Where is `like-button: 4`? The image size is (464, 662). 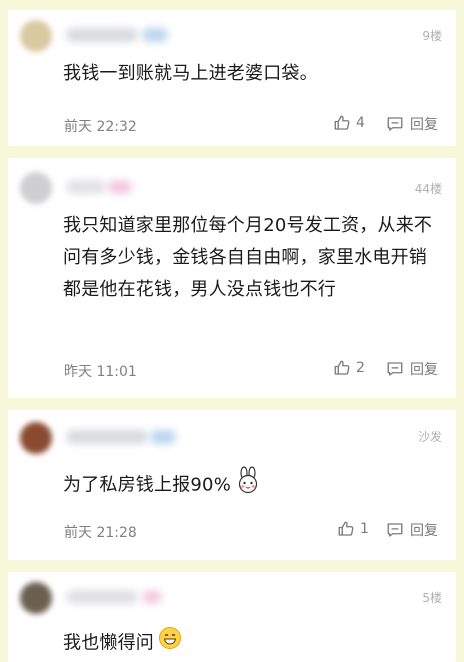 like-button: 4 is located at coordinates (349, 123).